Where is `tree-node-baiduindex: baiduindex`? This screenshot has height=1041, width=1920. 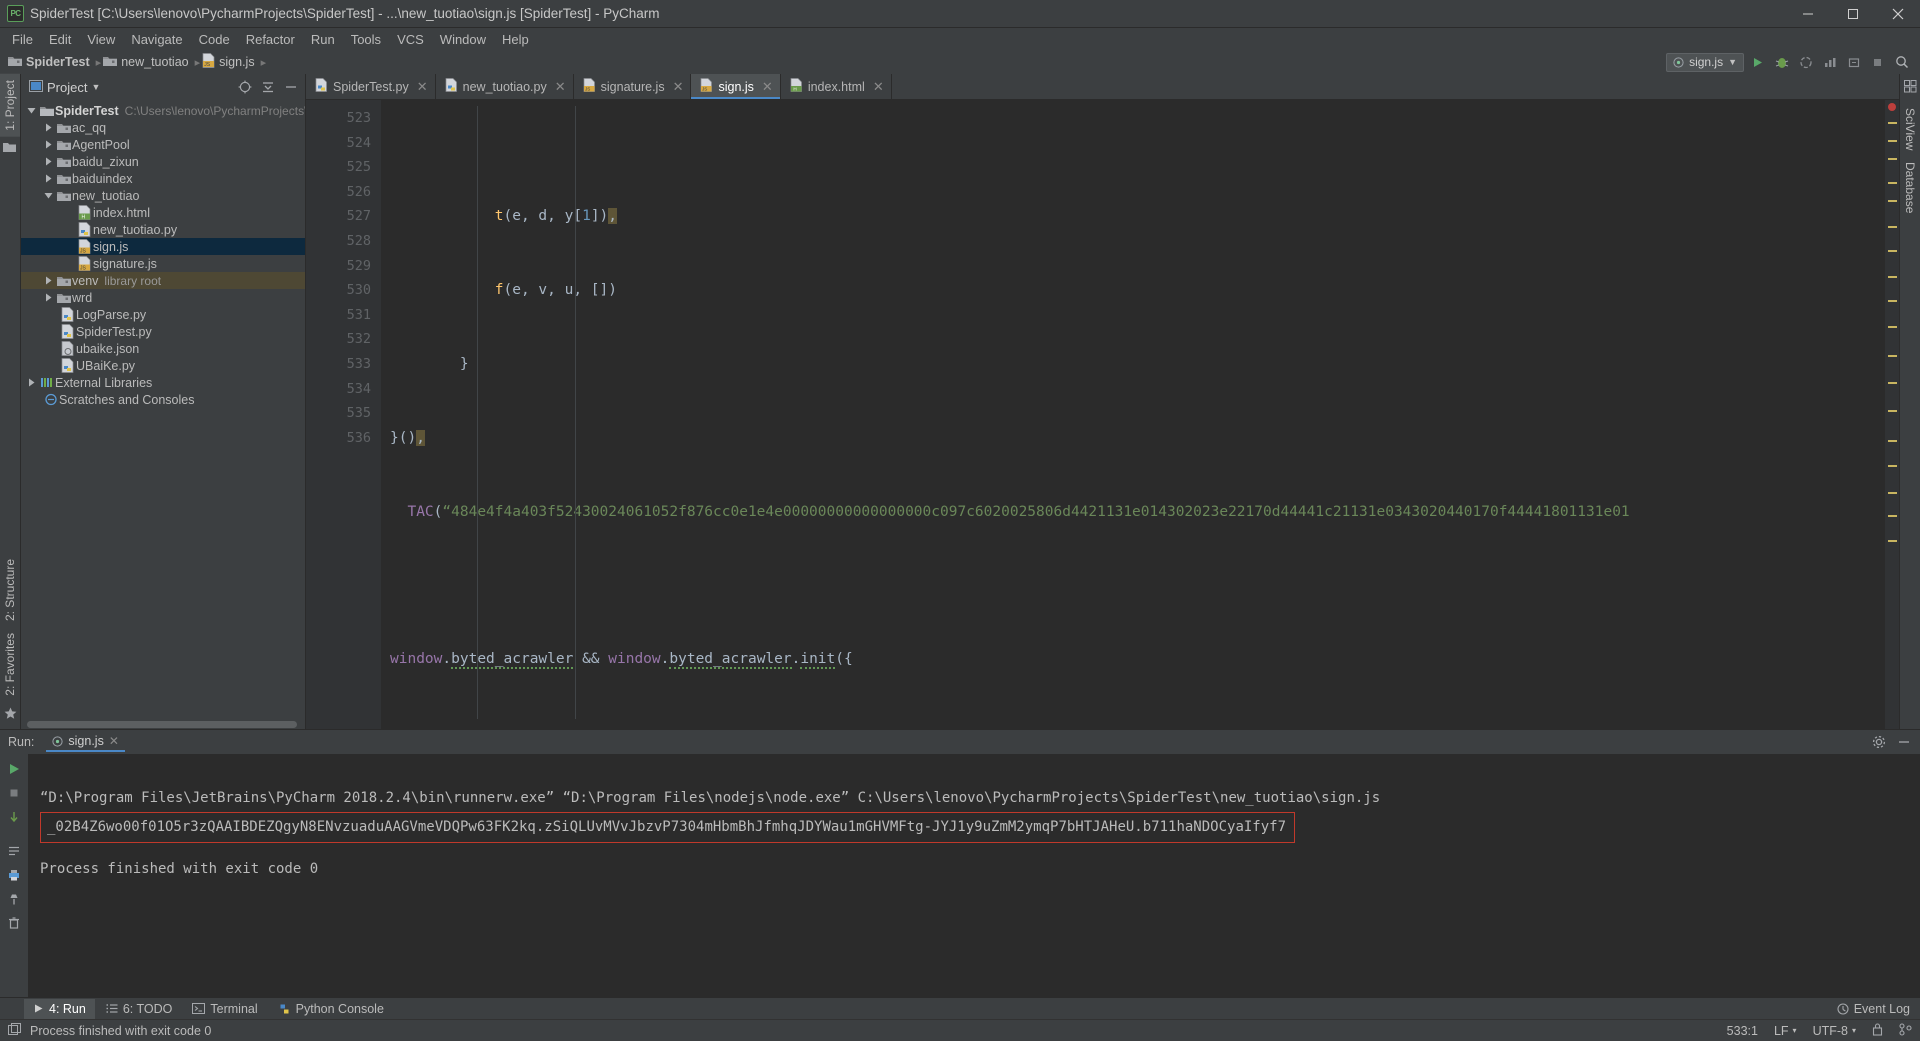 tree-node-baiduindex: baiduindex is located at coordinates (163, 178).